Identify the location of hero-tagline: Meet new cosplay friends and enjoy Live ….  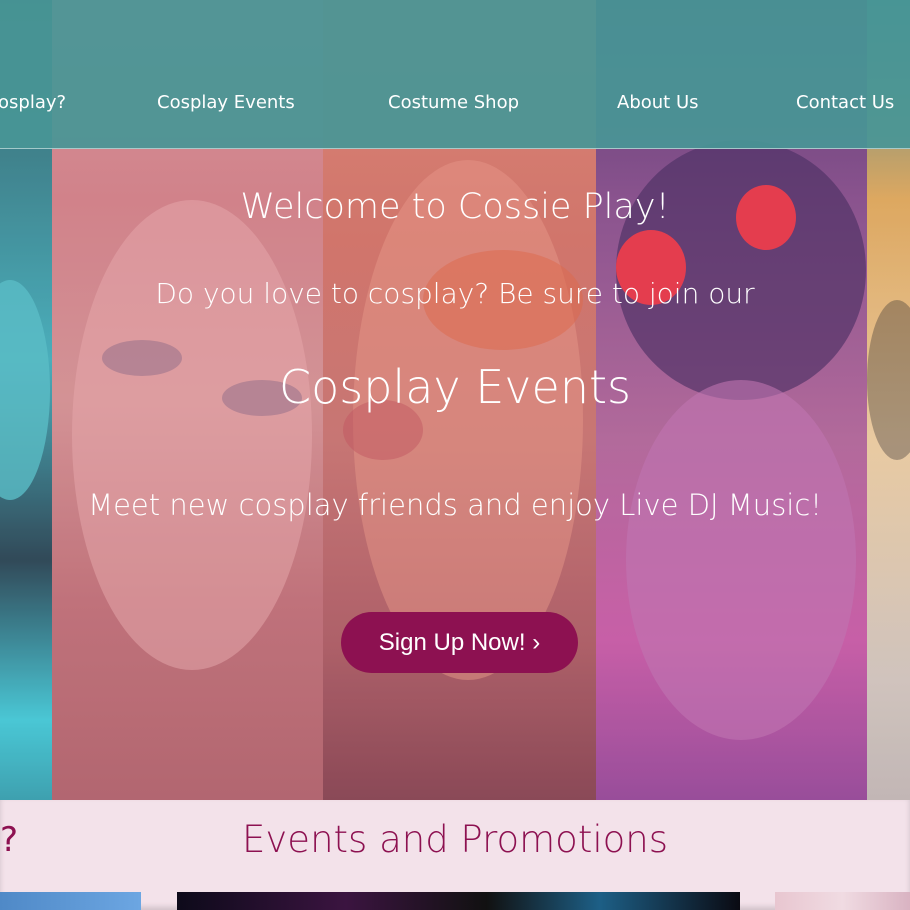
(455, 505).